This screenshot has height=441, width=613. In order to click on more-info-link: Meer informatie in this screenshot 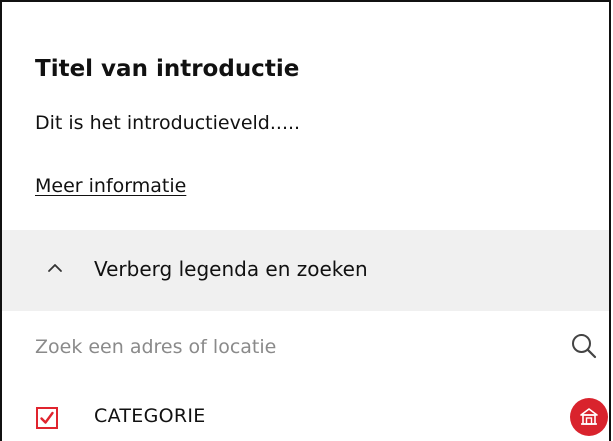, I will do `click(110, 186)`.